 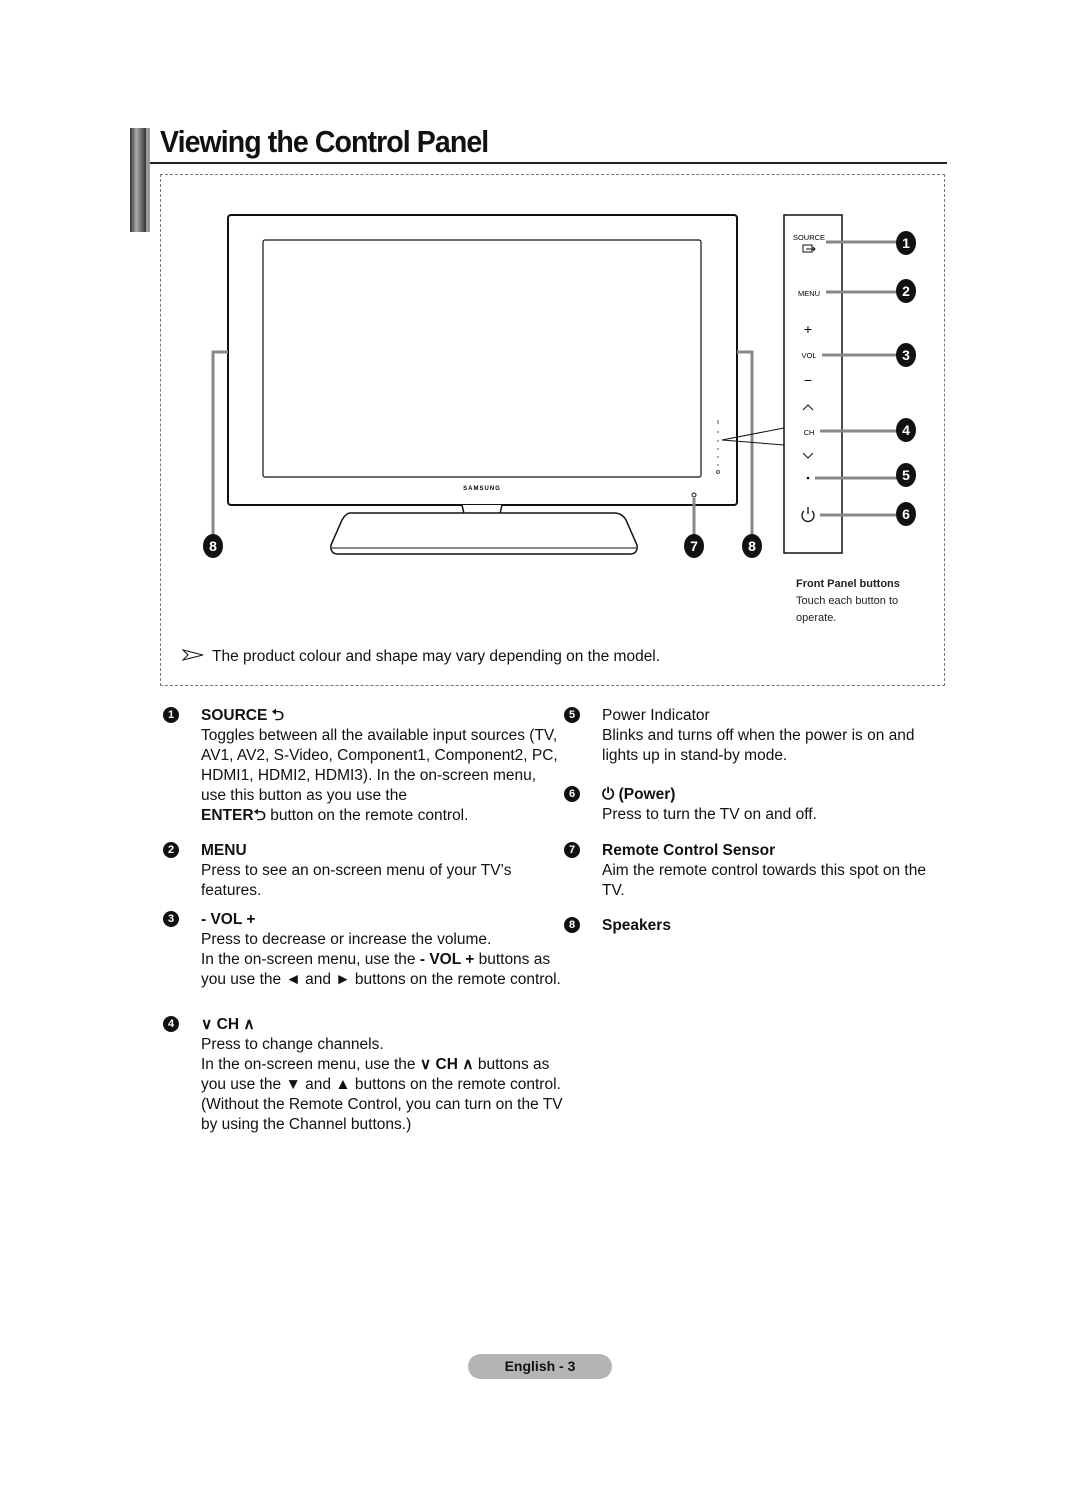 I want to click on item-number: 6, so click(x=572, y=794).